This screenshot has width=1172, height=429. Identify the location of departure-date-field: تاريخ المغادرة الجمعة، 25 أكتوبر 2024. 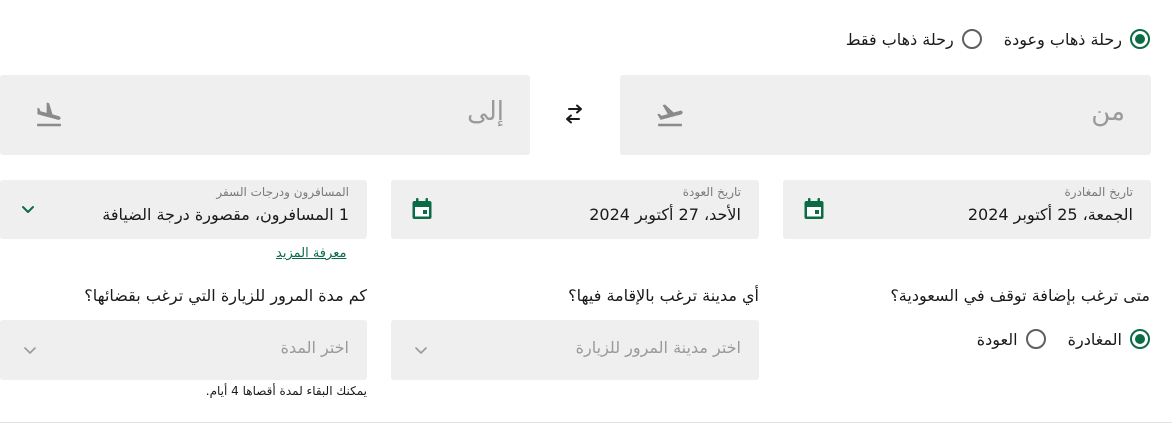
(967, 209).